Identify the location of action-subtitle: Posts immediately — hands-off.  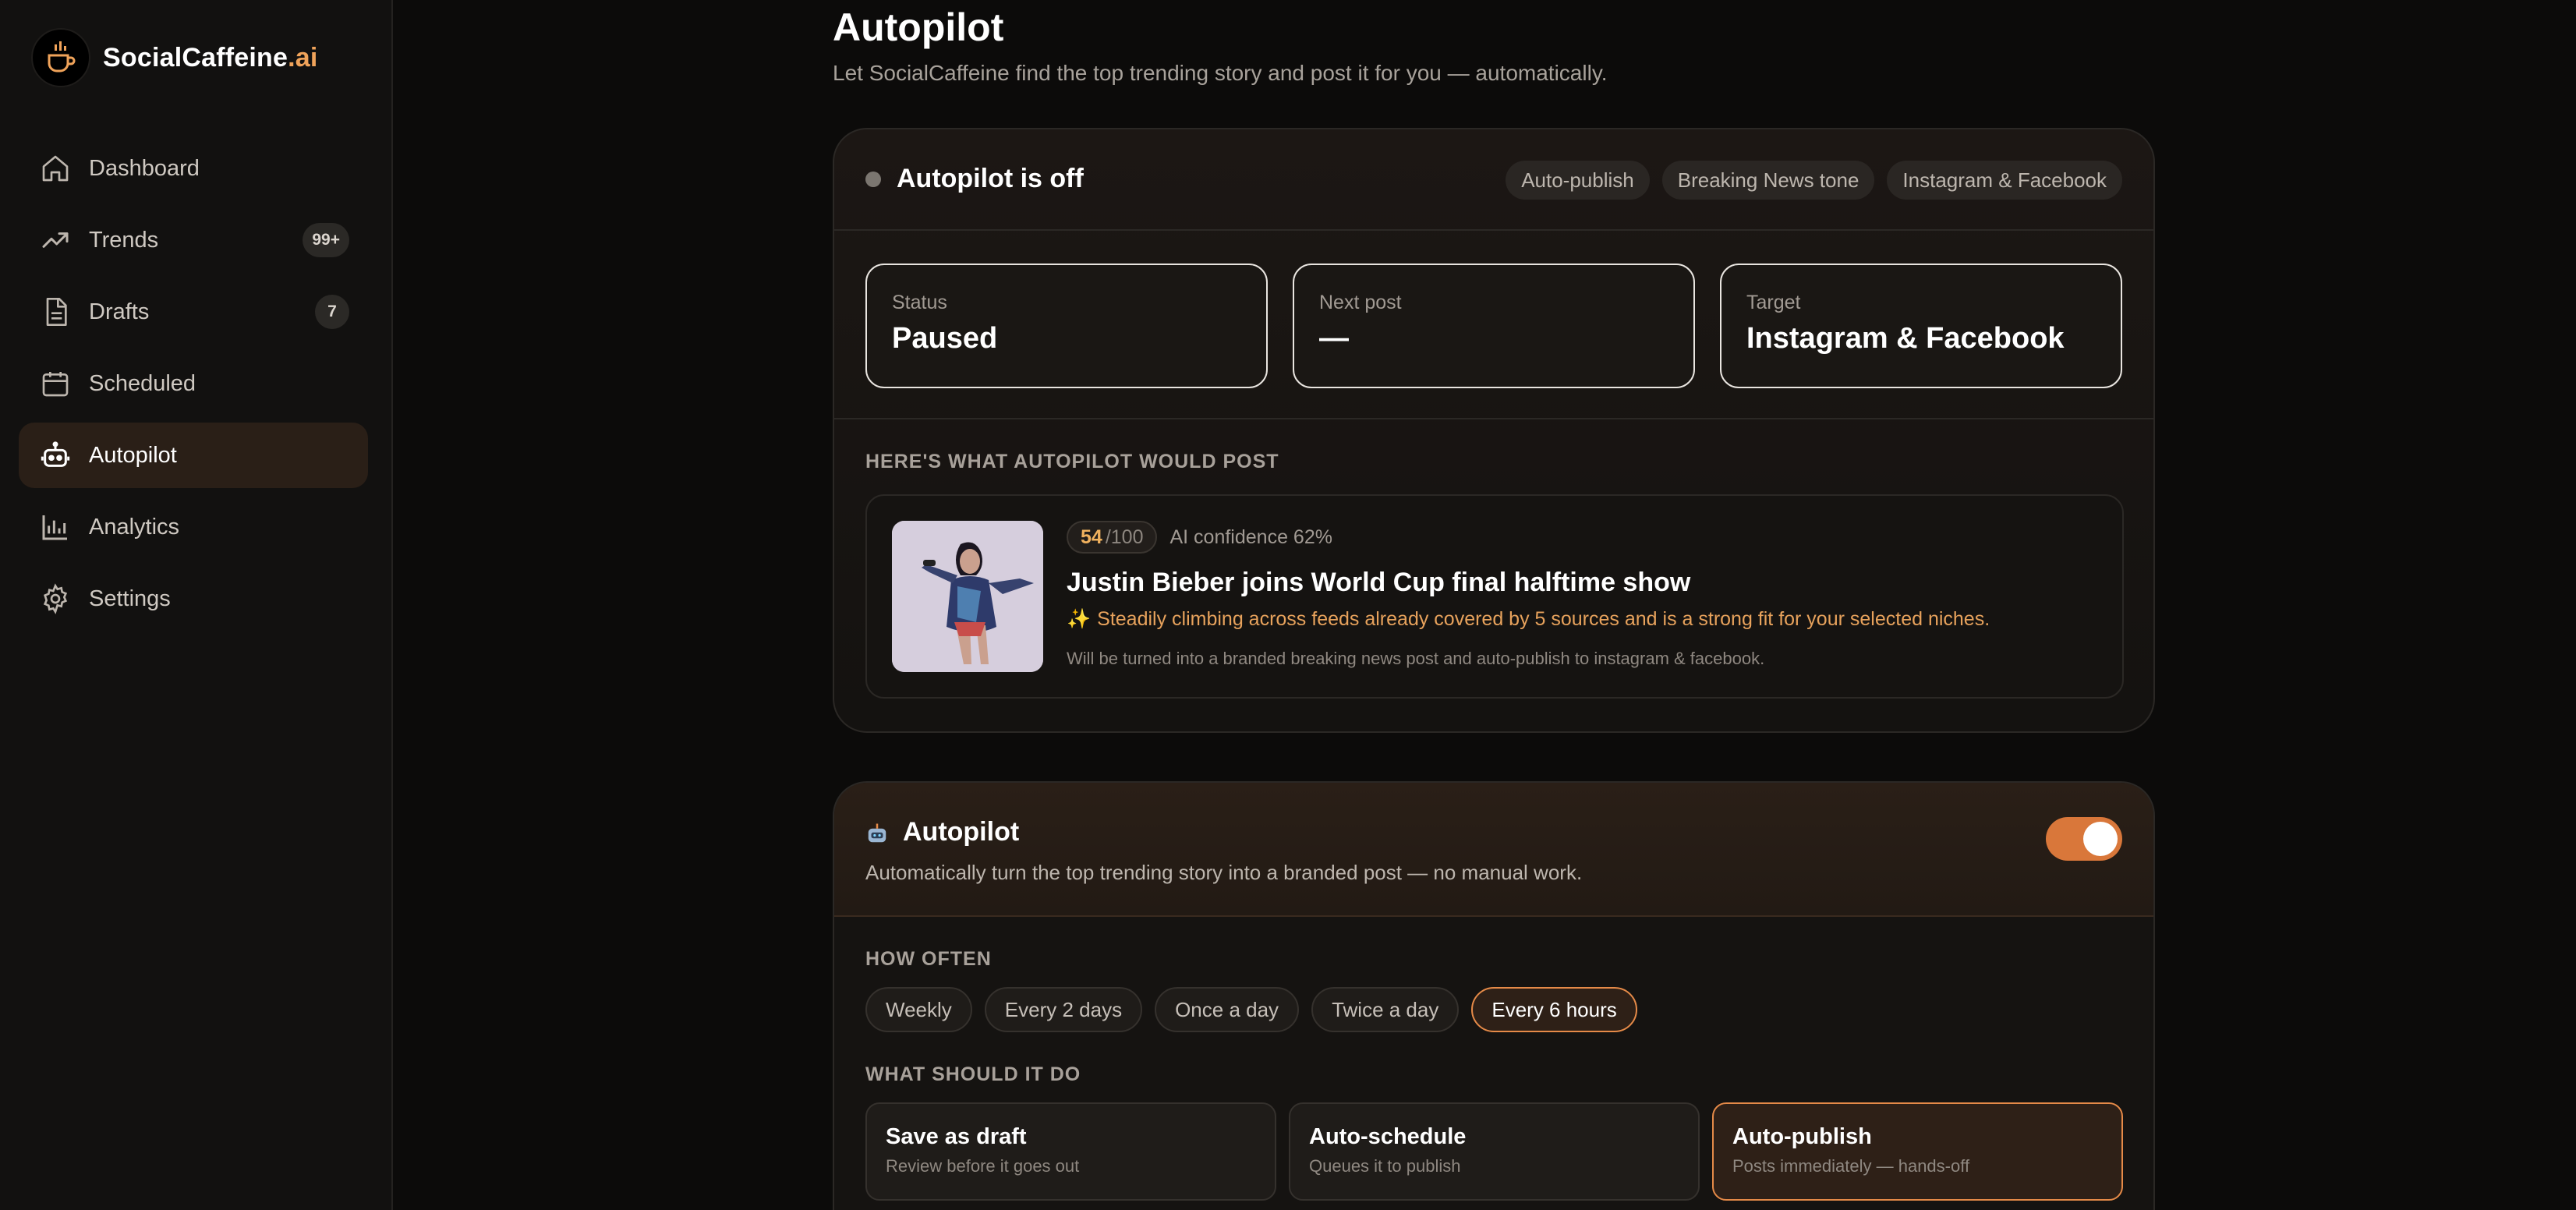
(1851, 1166).